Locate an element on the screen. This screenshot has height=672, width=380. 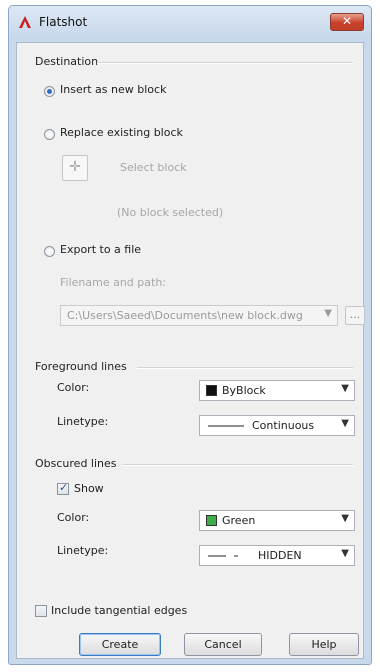
cancel-button-label: Cancel is located at coordinates (223, 644).